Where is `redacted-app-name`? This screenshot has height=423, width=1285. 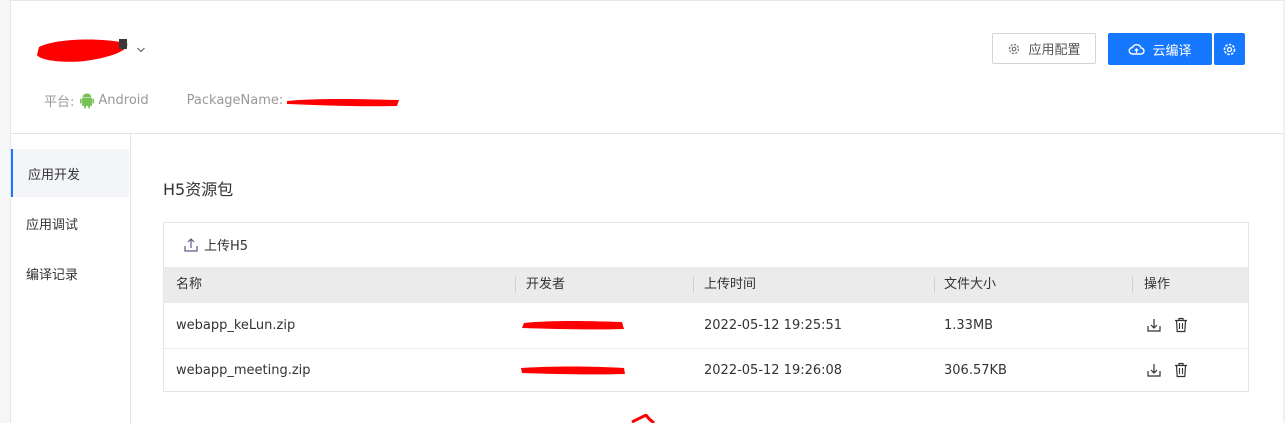 redacted-app-name is located at coordinates (82, 50).